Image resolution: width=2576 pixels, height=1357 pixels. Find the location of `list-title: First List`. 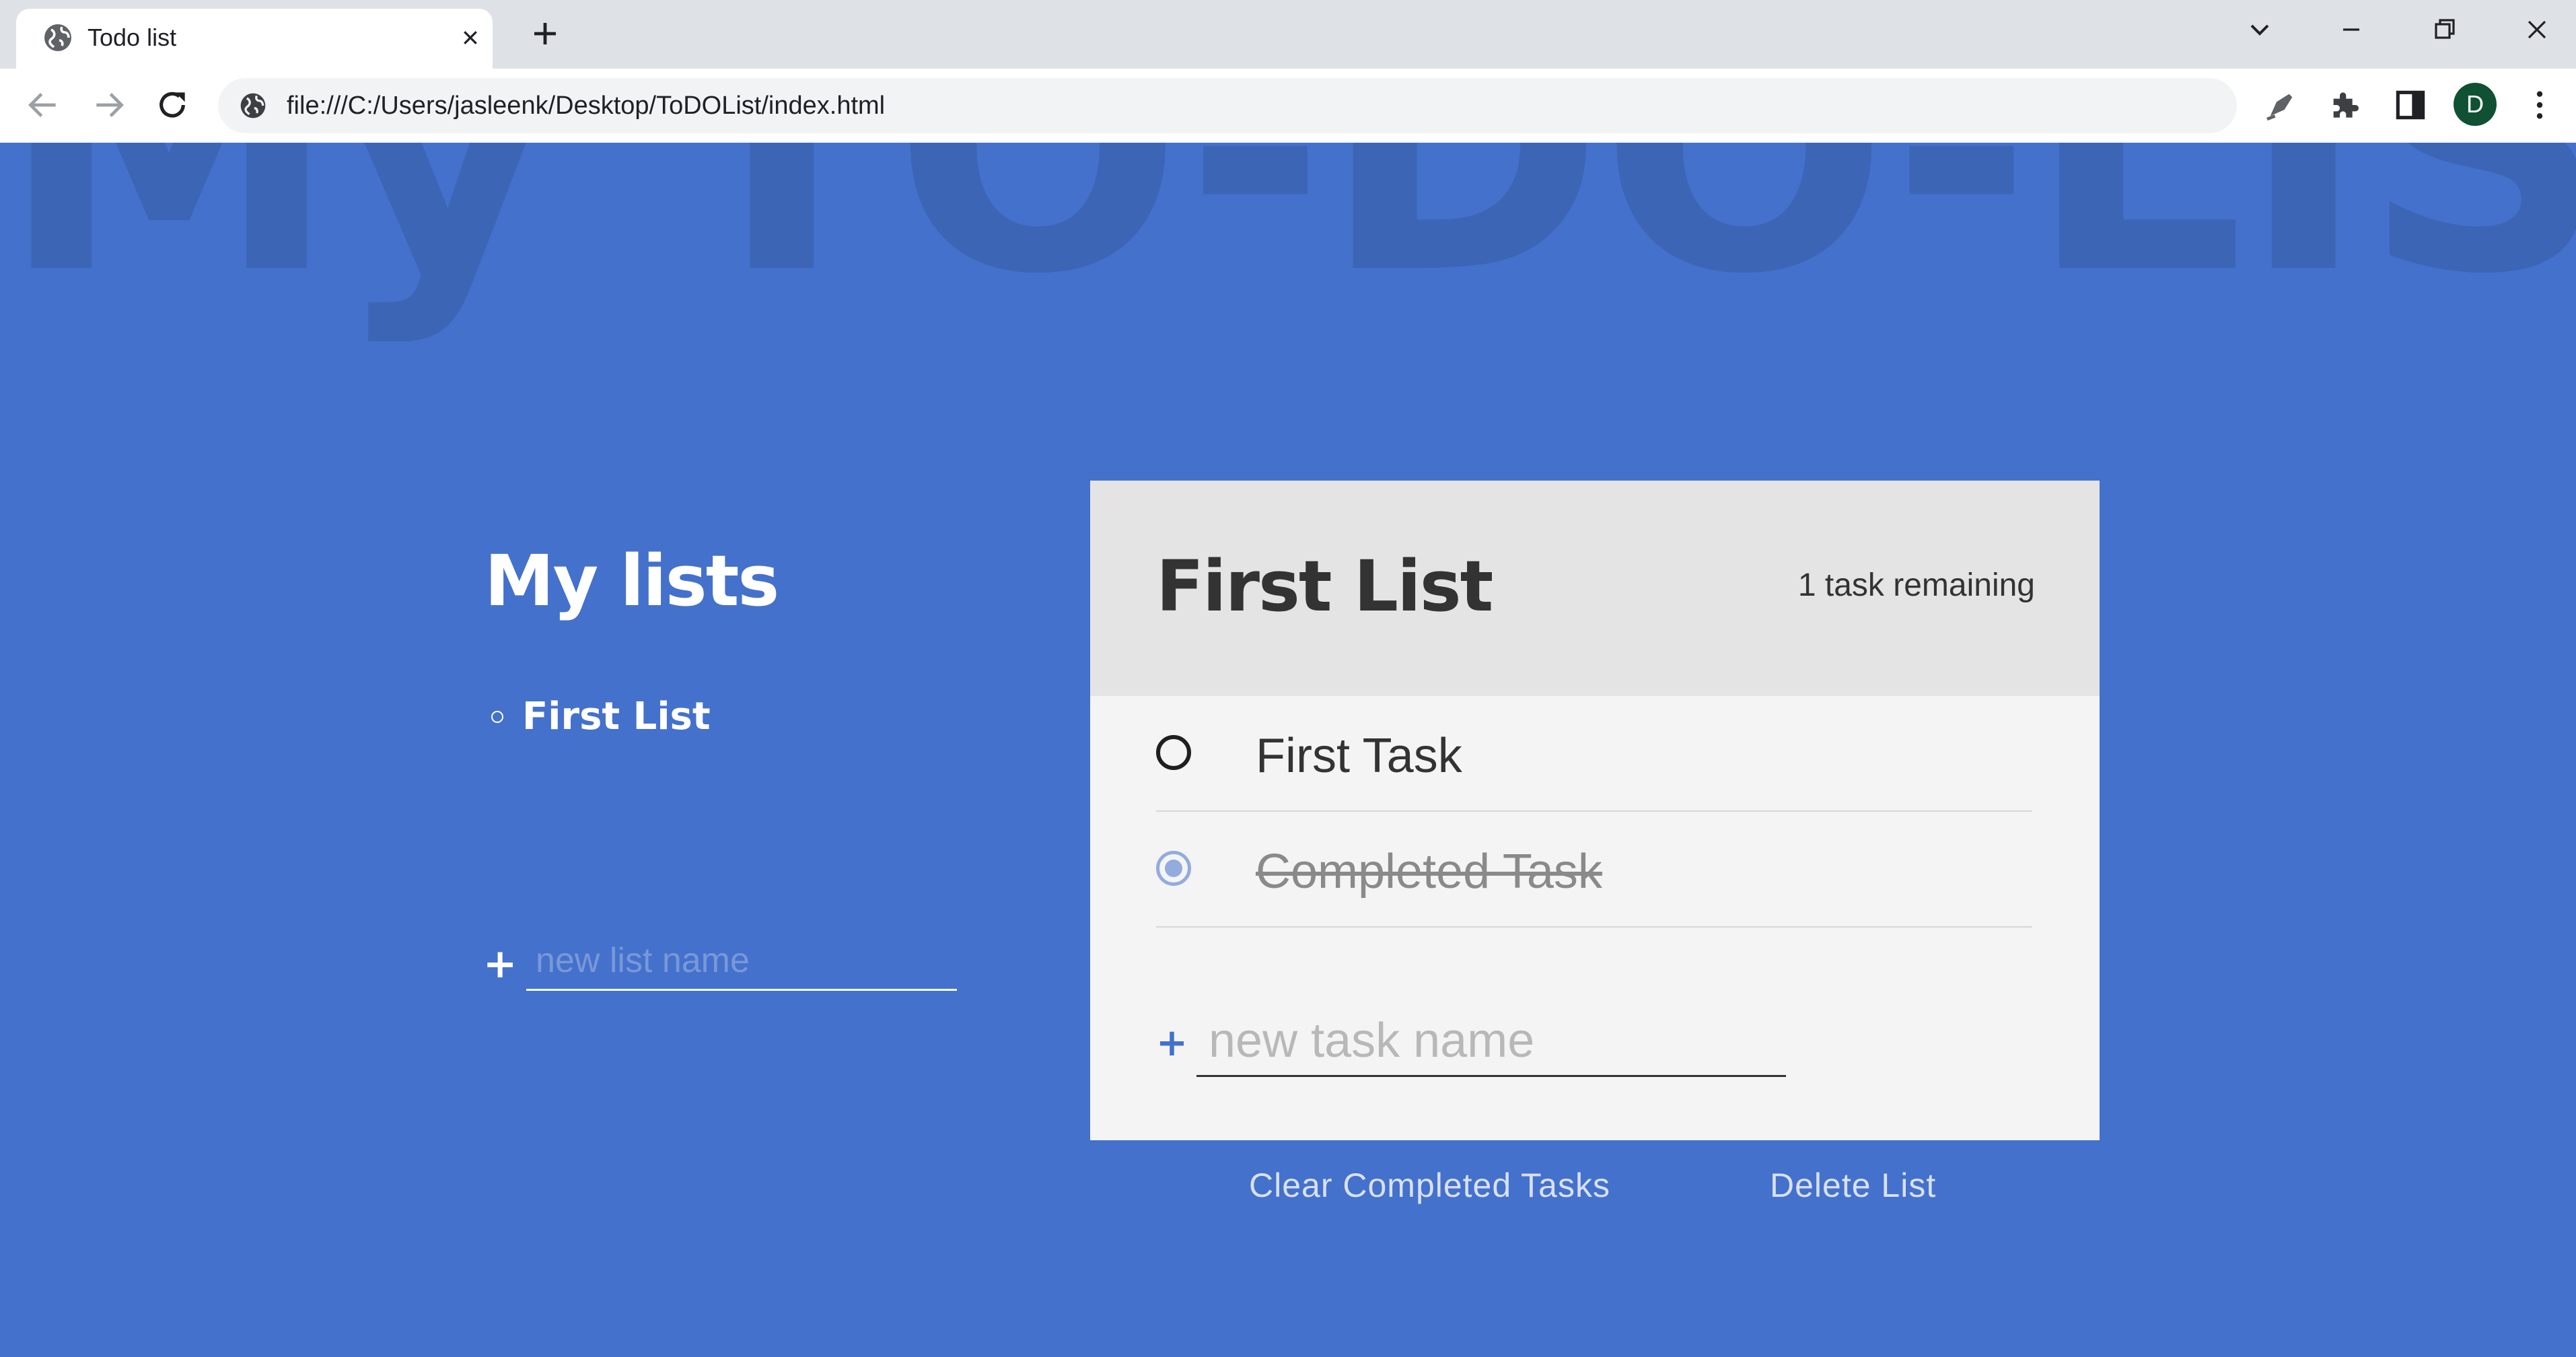

list-title: First List is located at coordinates (1324, 586).